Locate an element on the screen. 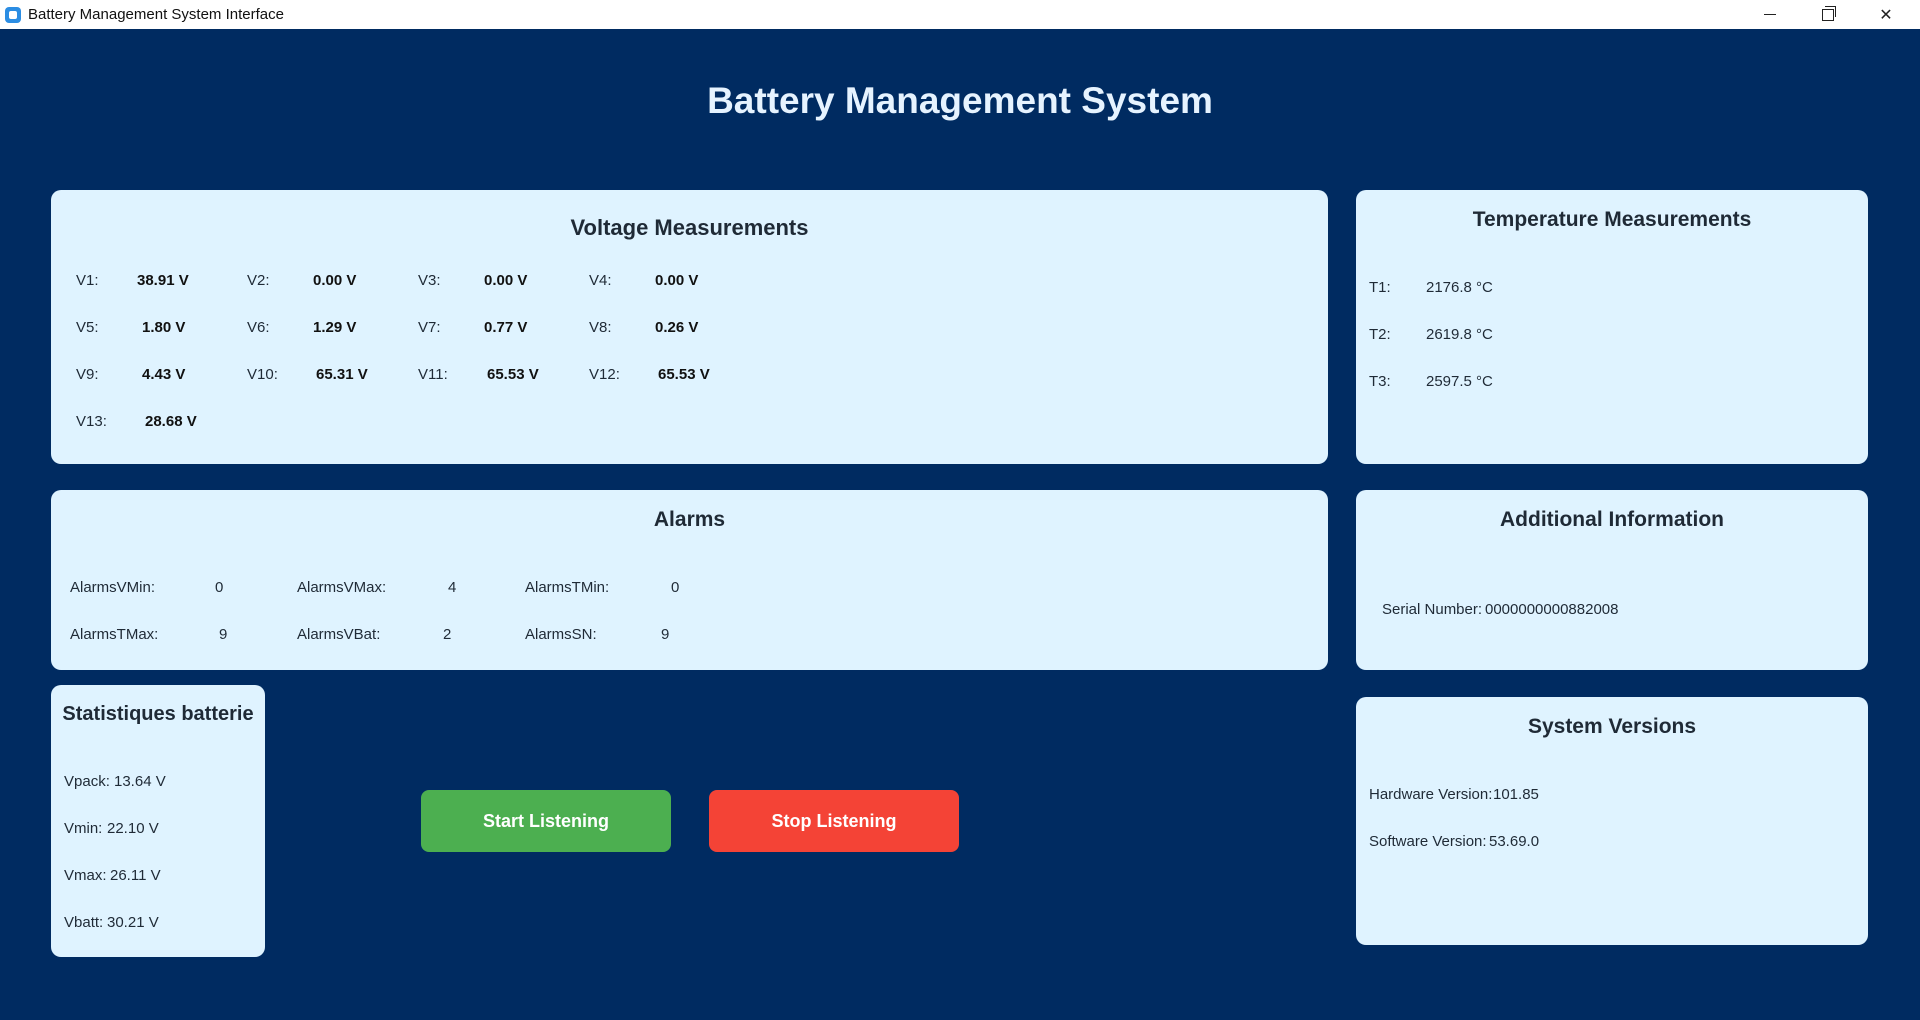 This screenshot has width=1920, height=1020. stats-value: 26.11 V is located at coordinates (135, 875).